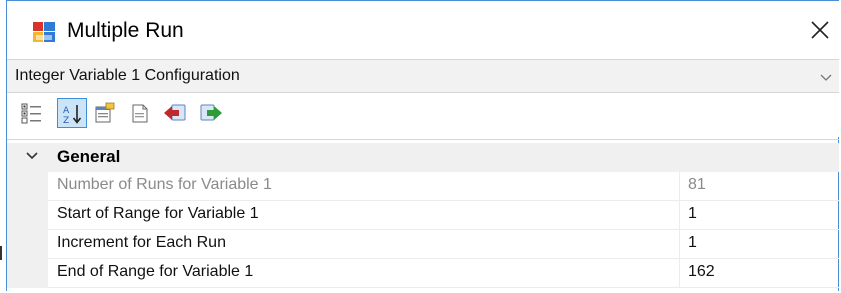  What do you see at coordinates (44, 32) in the screenshot?
I see `window-app-icon` at bounding box center [44, 32].